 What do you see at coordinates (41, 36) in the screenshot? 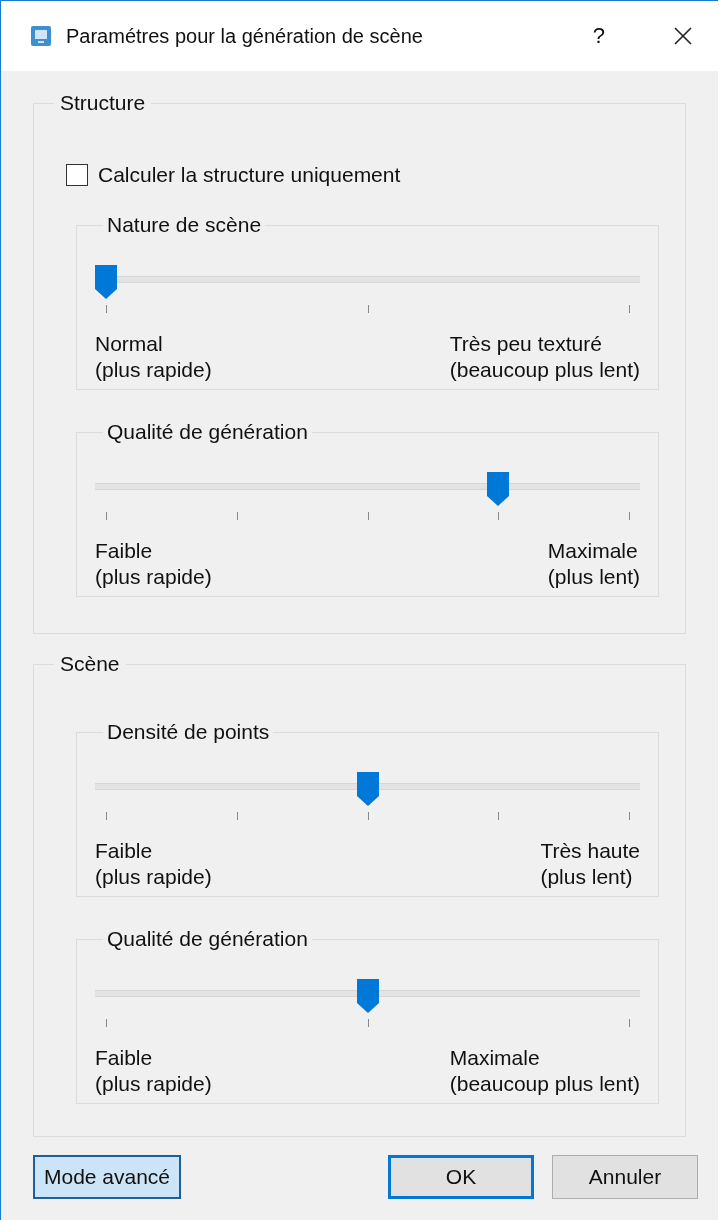
I see `app-icon` at bounding box center [41, 36].